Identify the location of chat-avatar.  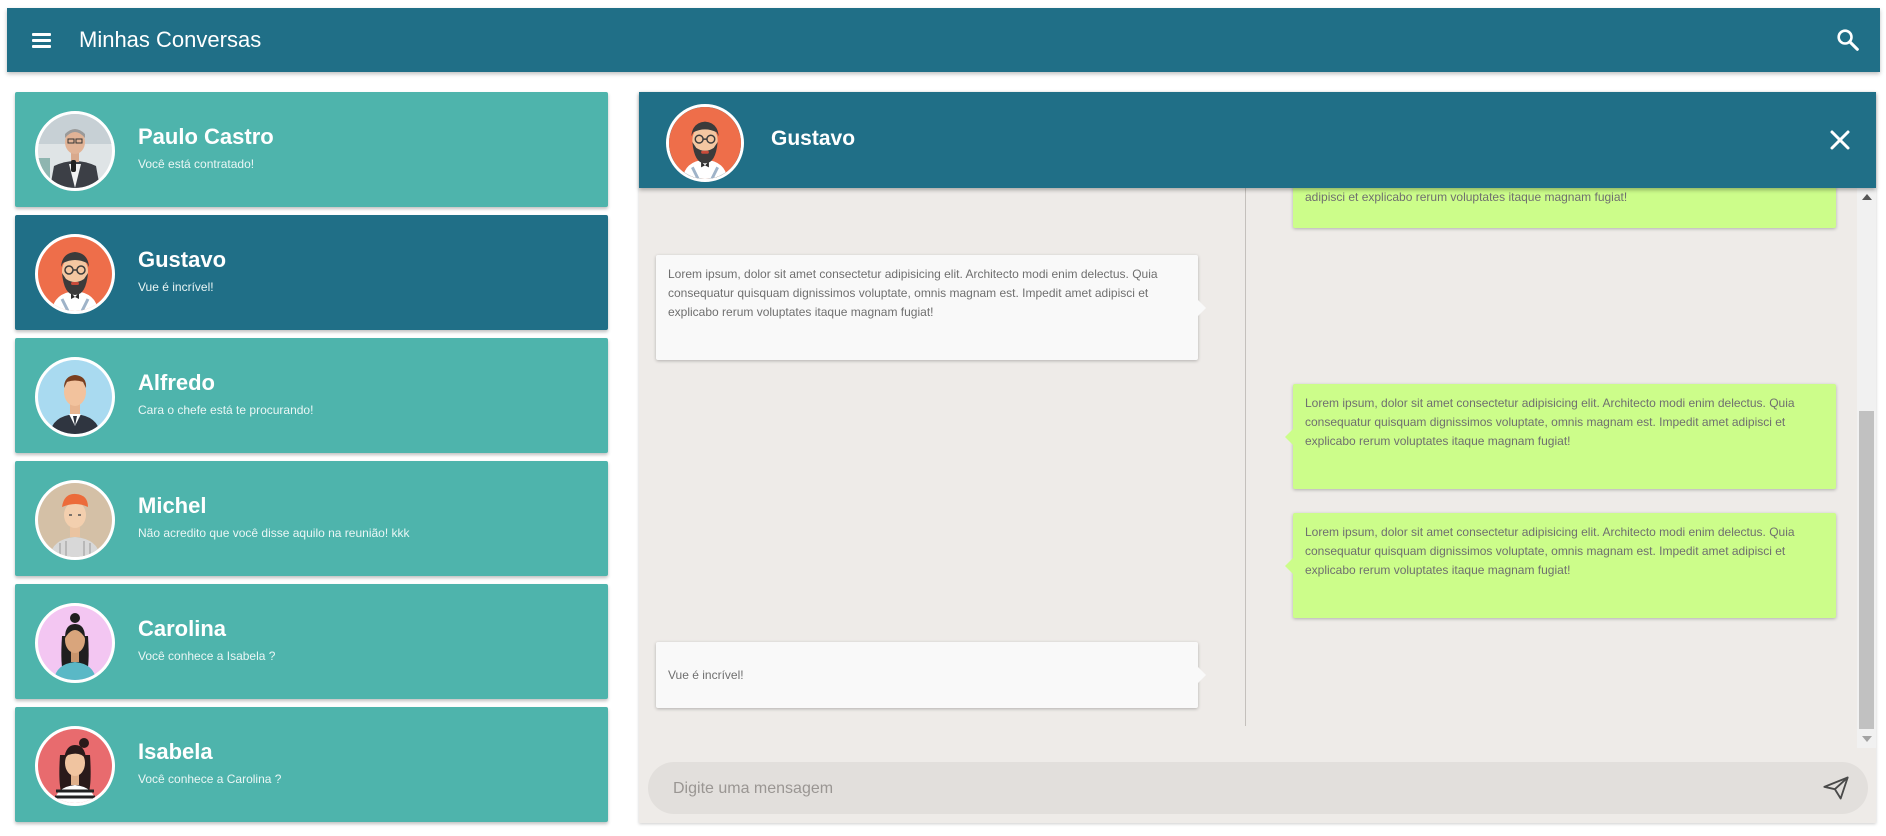
(705, 143).